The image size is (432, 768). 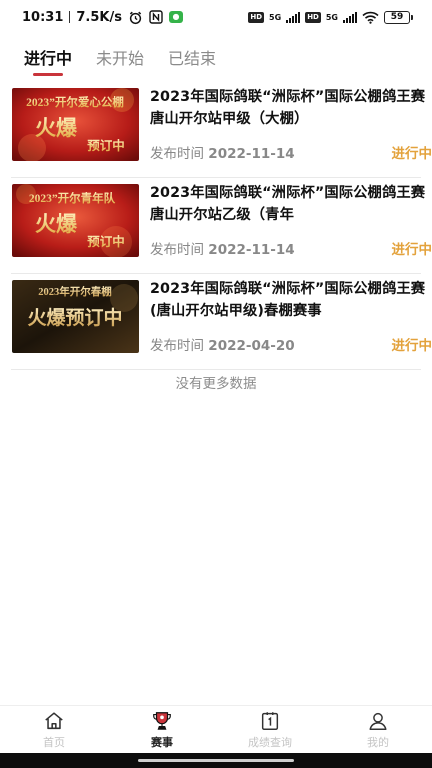 What do you see at coordinates (398, 17) in the screenshot?
I see `battery-icon: 59` at bounding box center [398, 17].